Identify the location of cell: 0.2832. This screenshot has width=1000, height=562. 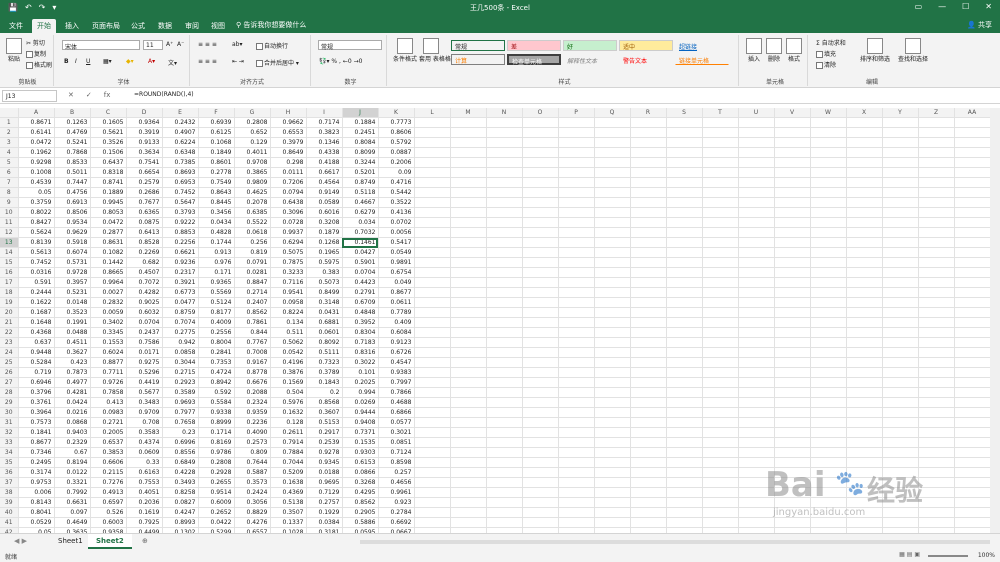
(108, 302).